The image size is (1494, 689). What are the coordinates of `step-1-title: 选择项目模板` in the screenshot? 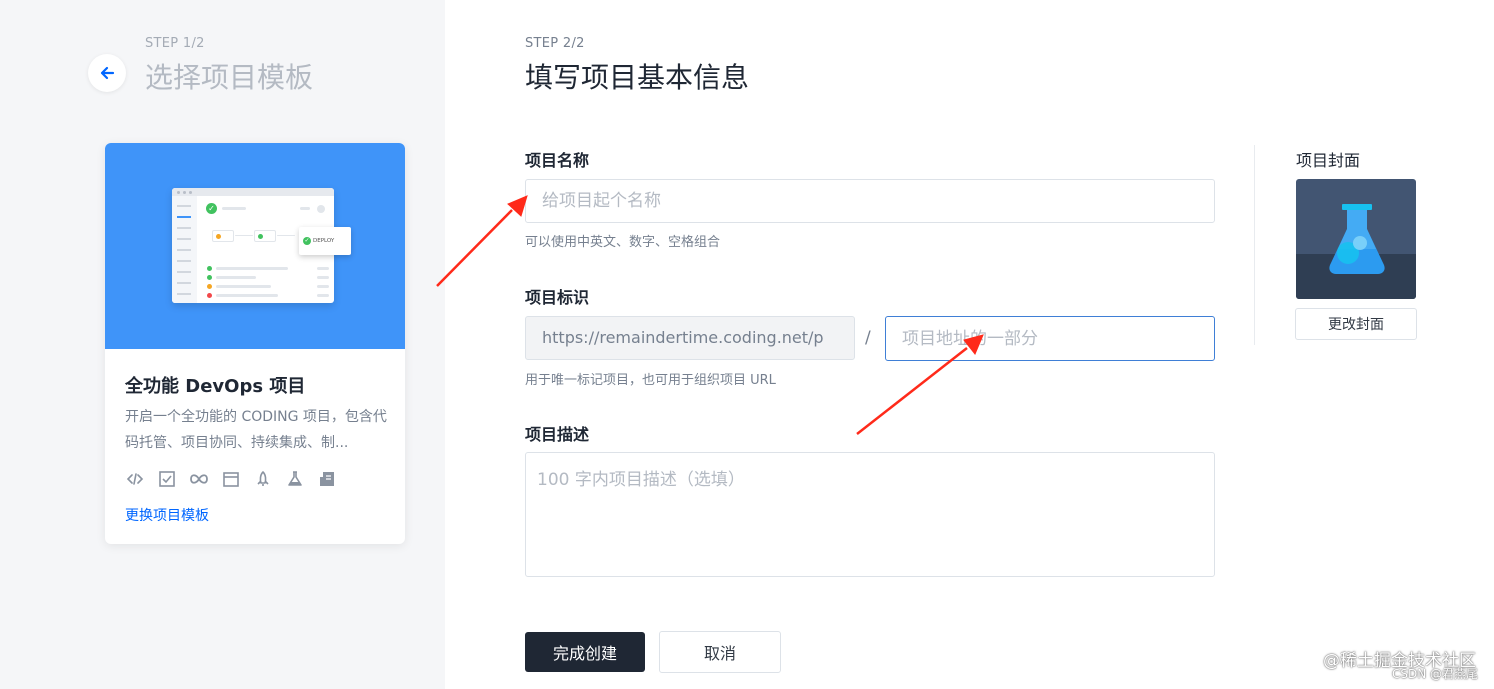 It's located at (229, 77).